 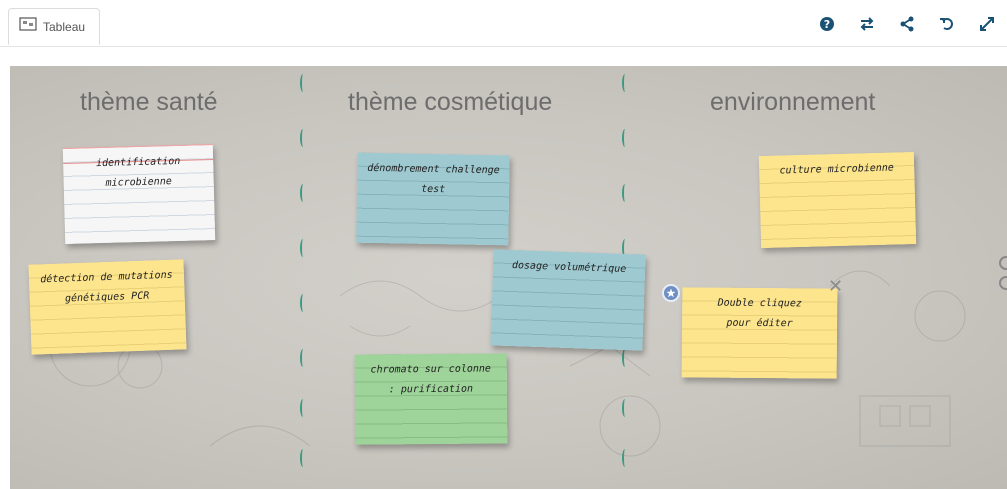 What do you see at coordinates (759, 333) in the screenshot?
I see `sticky-note-selected: Double cliquez pour éditer` at bounding box center [759, 333].